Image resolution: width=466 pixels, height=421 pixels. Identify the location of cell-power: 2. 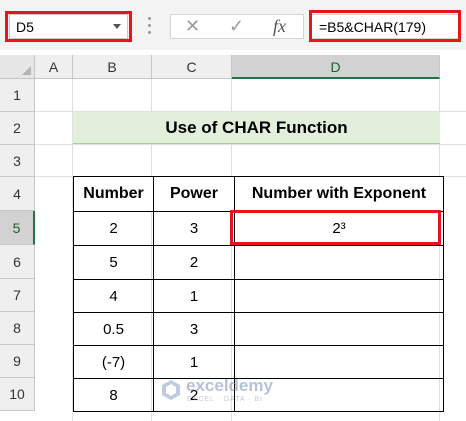
(194, 262).